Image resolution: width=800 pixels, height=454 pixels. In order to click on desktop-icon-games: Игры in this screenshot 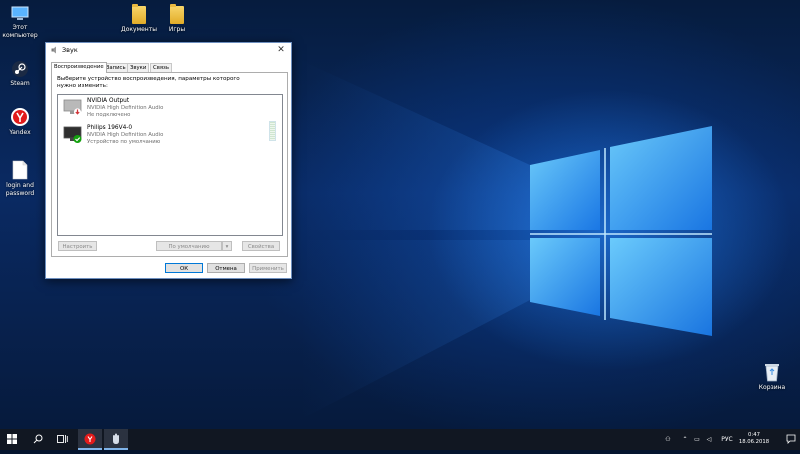, I will do `click(177, 19)`.